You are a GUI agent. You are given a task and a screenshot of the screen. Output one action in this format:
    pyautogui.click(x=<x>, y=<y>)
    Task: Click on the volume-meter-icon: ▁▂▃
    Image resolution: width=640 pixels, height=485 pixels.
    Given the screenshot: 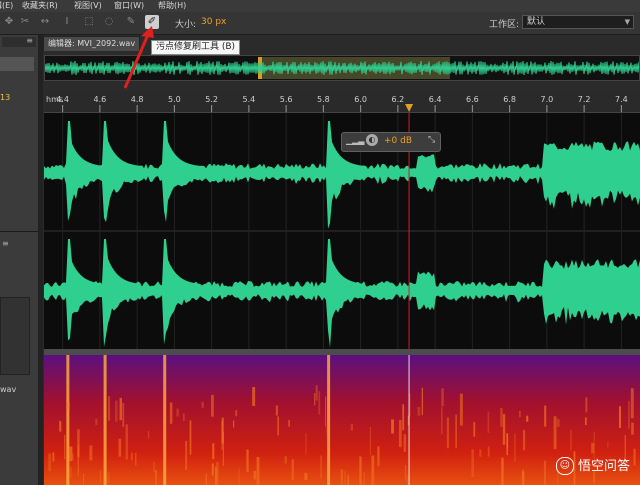 What is the action you would take?
    pyautogui.click(x=355, y=140)
    